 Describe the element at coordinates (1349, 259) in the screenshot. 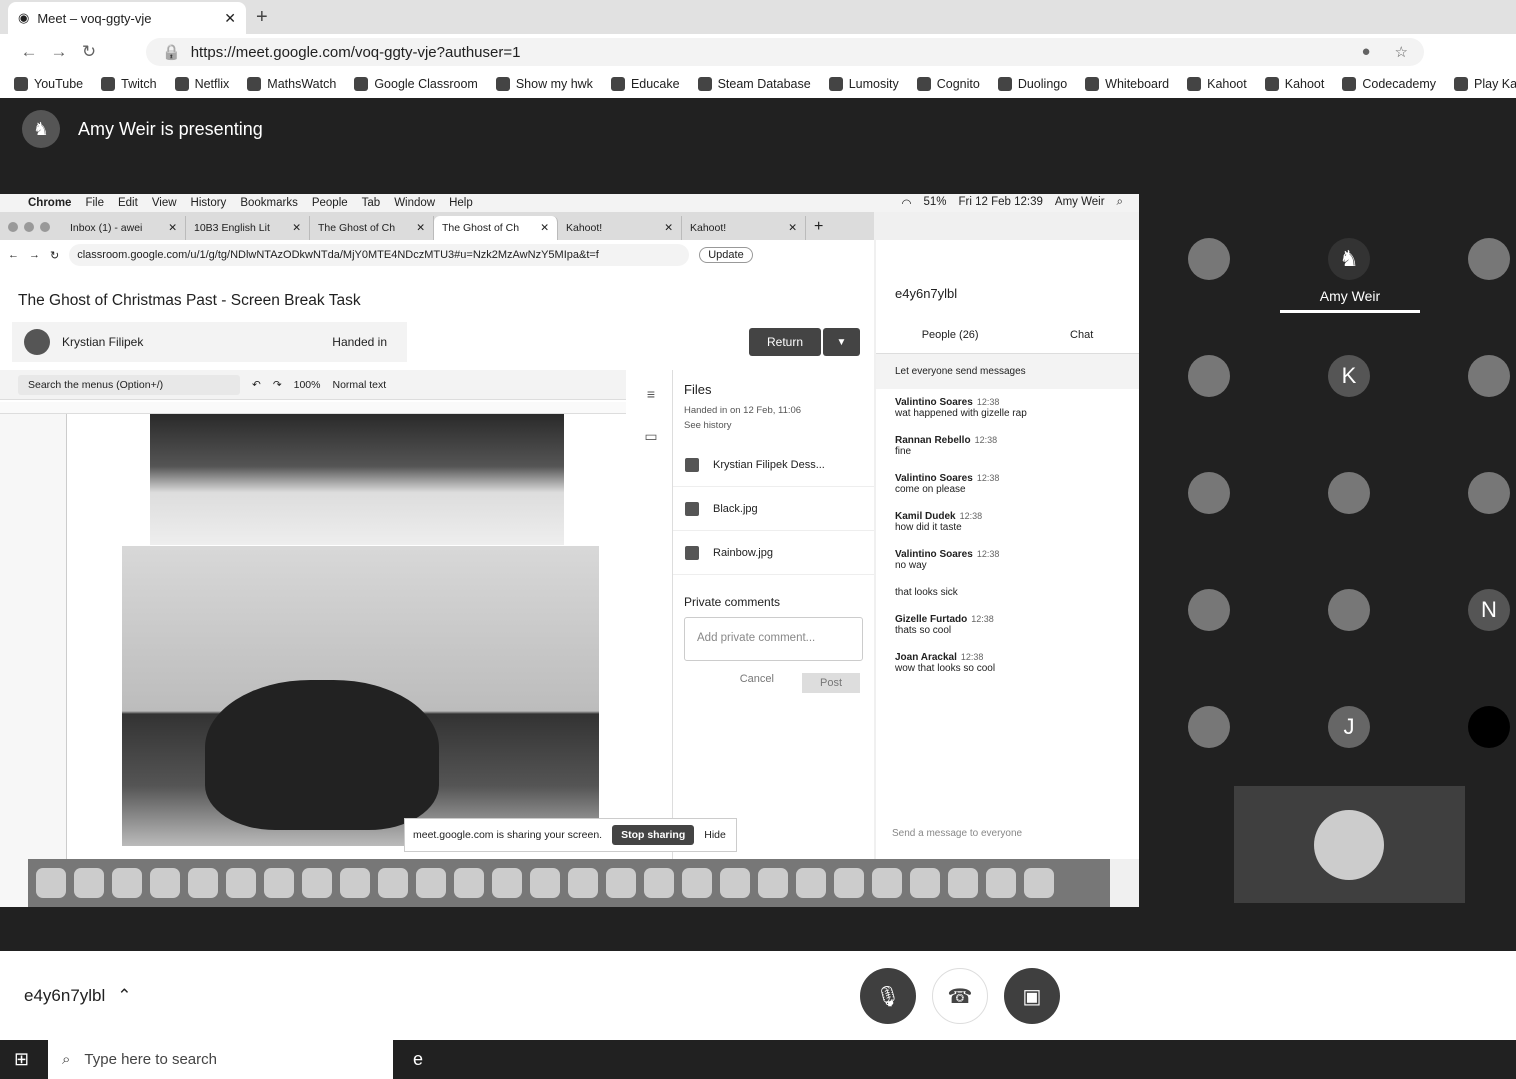

I see `participant-tile-presenter: ♞` at that location.